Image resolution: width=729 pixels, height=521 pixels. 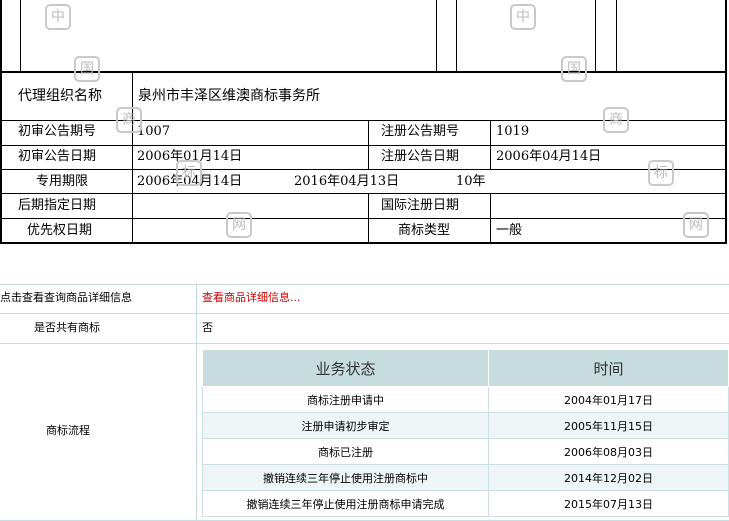 What do you see at coordinates (60, 230) in the screenshot?
I see `priority-label: 优先权日期` at bounding box center [60, 230].